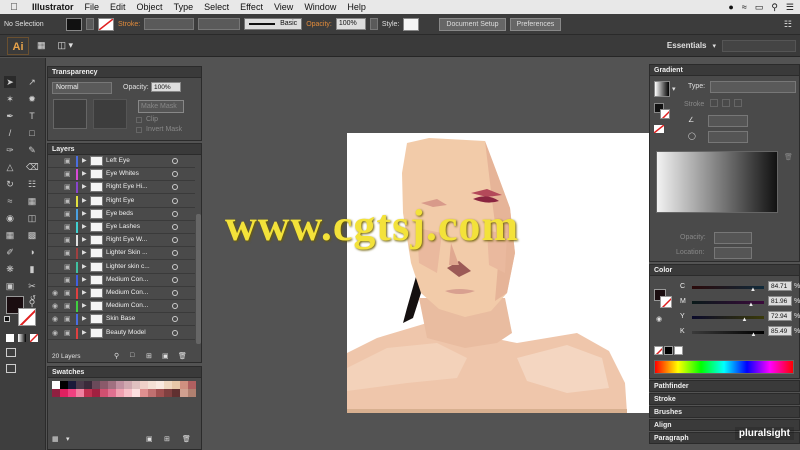  Describe the element at coordinates (90, 24) in the screenshot. I see `fill-dropdown` at that location.